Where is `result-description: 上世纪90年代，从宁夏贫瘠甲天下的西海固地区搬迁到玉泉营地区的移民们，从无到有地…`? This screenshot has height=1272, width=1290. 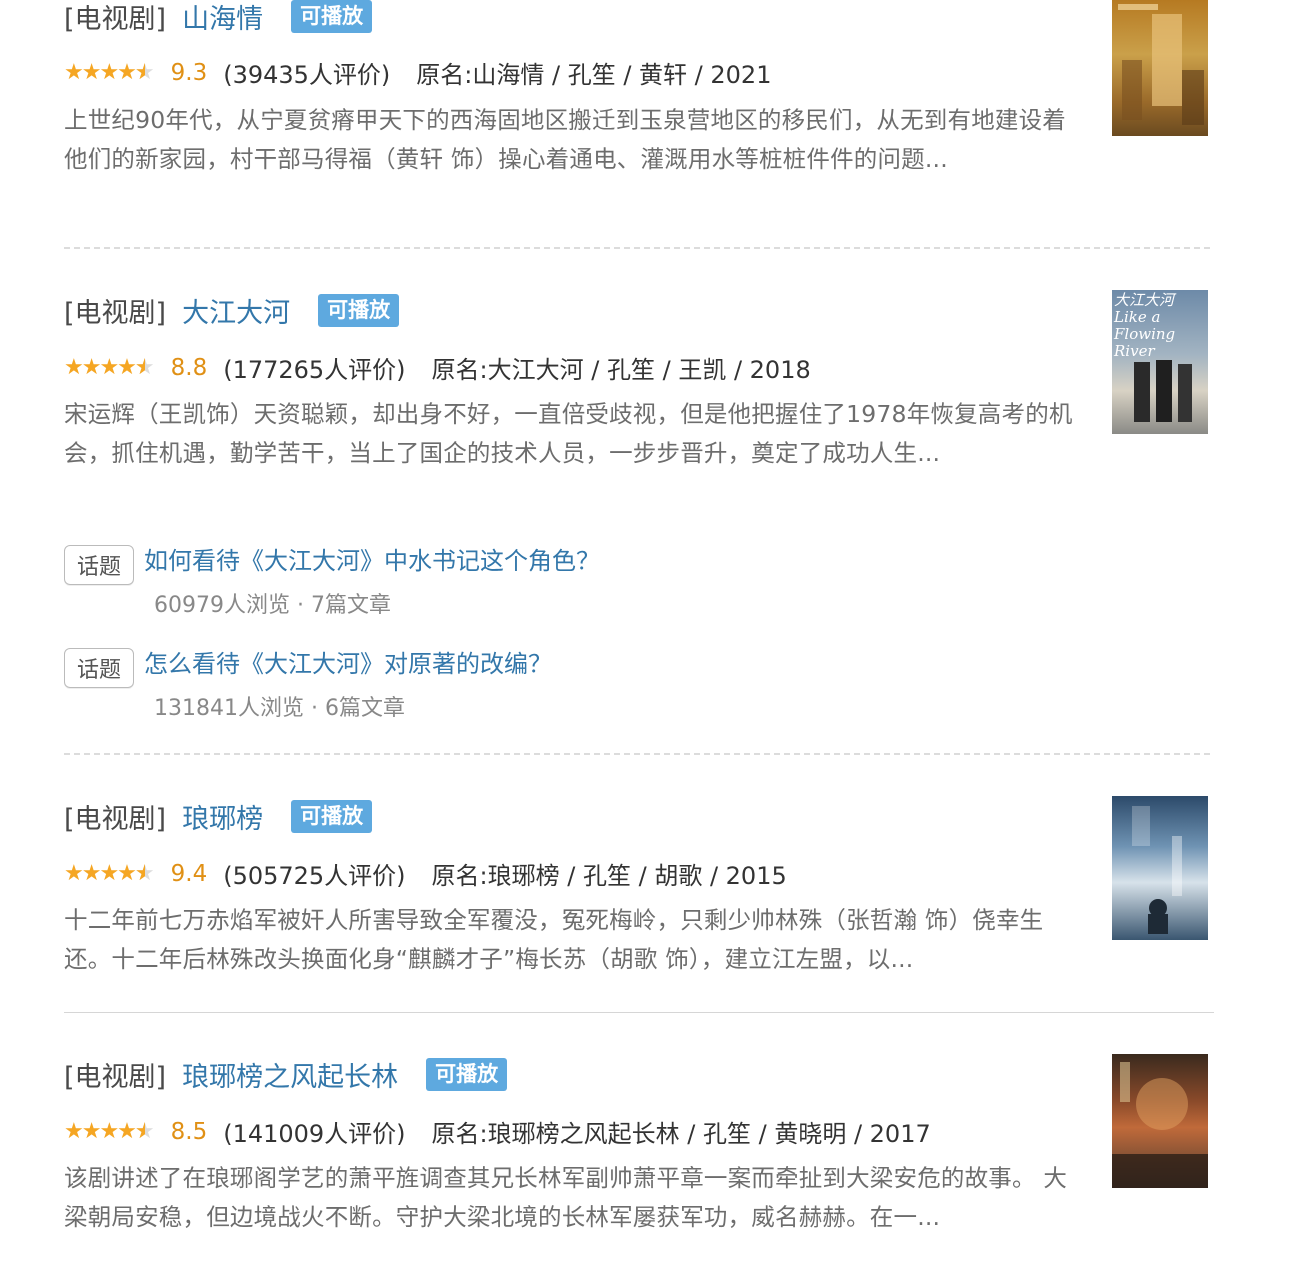
result-description: 上世纪90年代，从宁夏贫瘠甲天下的西海固地区搬迁到玉泉营地区的移民们，从无到有地… is located at coordinates (565, 139).